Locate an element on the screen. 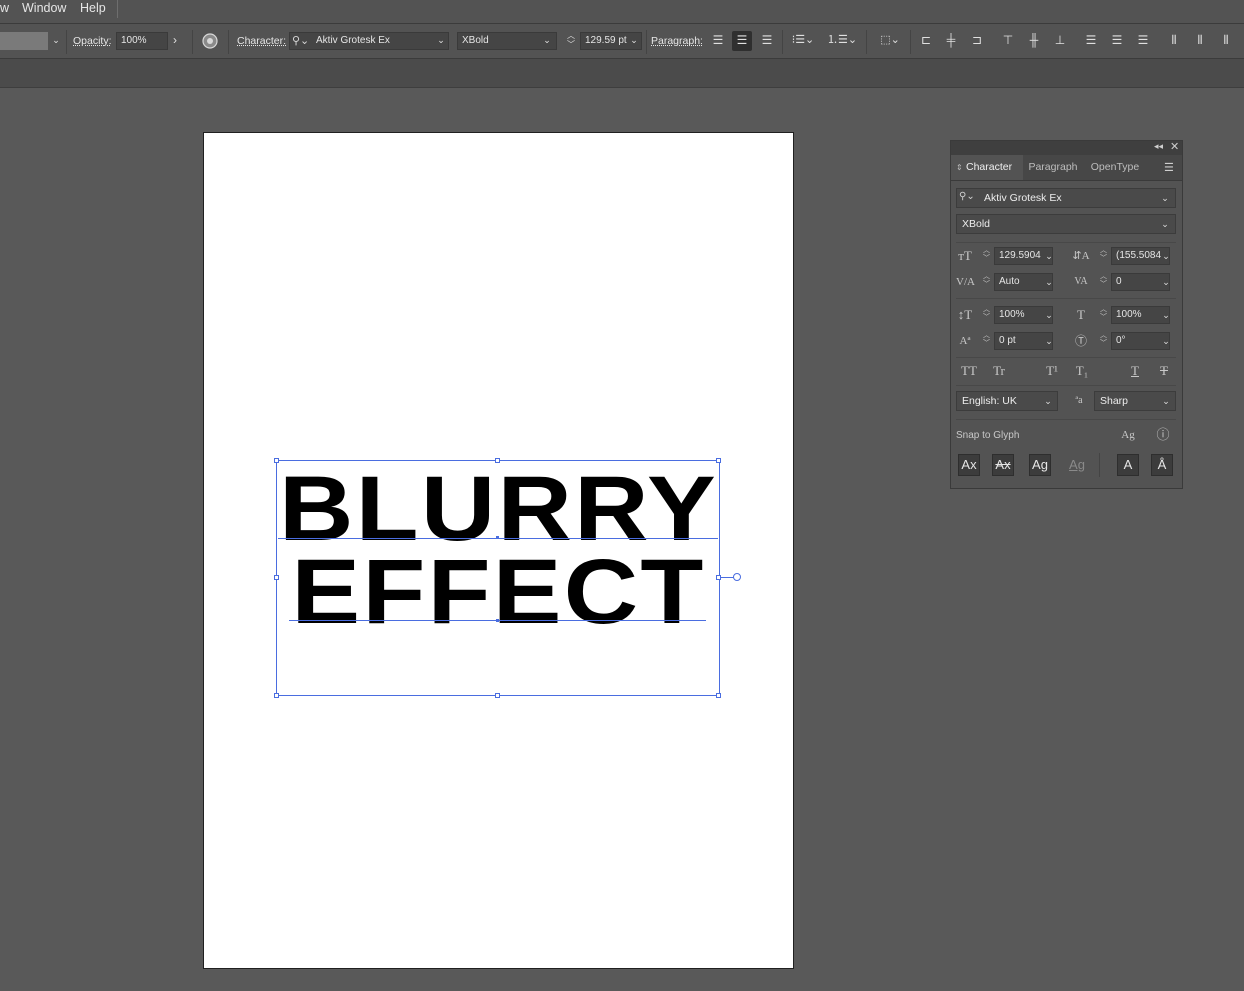 The width and height of the screenshot is (1244, 991). collapse-icon: ◂◂ is located at coordinates (1158, 146).